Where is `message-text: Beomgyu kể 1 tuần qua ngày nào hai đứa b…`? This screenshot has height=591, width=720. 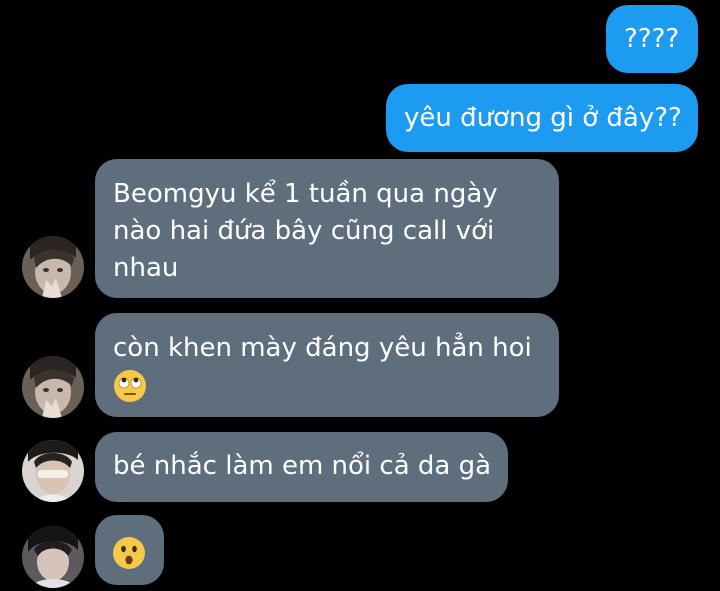 message-text: Beomgyu kể 1 tuần qua ngày nào hai đứa b… is located at coordinates (305, 231).